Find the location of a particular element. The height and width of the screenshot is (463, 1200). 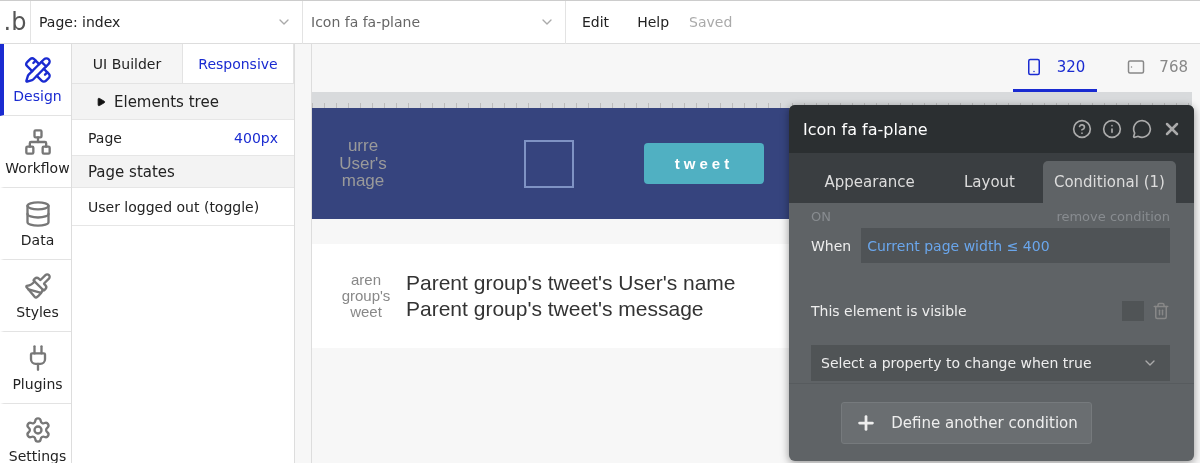

when-label: When is located at coordinates (831, 245).